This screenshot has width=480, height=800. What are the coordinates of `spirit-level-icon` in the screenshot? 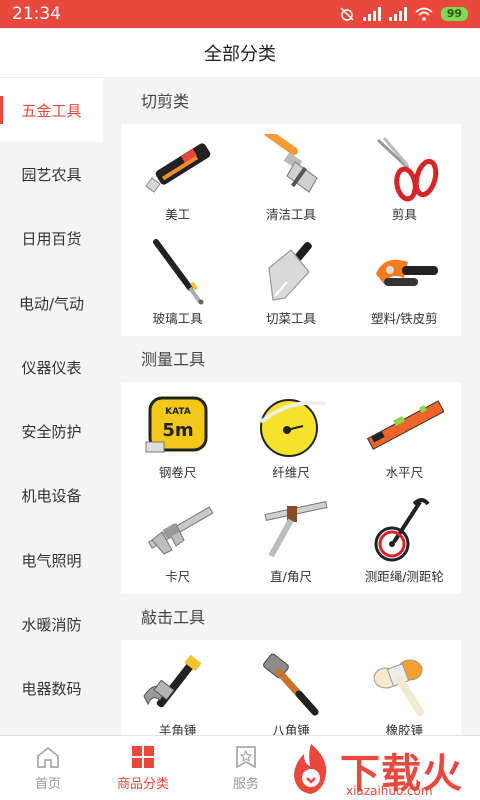 It's located at (406, 425).